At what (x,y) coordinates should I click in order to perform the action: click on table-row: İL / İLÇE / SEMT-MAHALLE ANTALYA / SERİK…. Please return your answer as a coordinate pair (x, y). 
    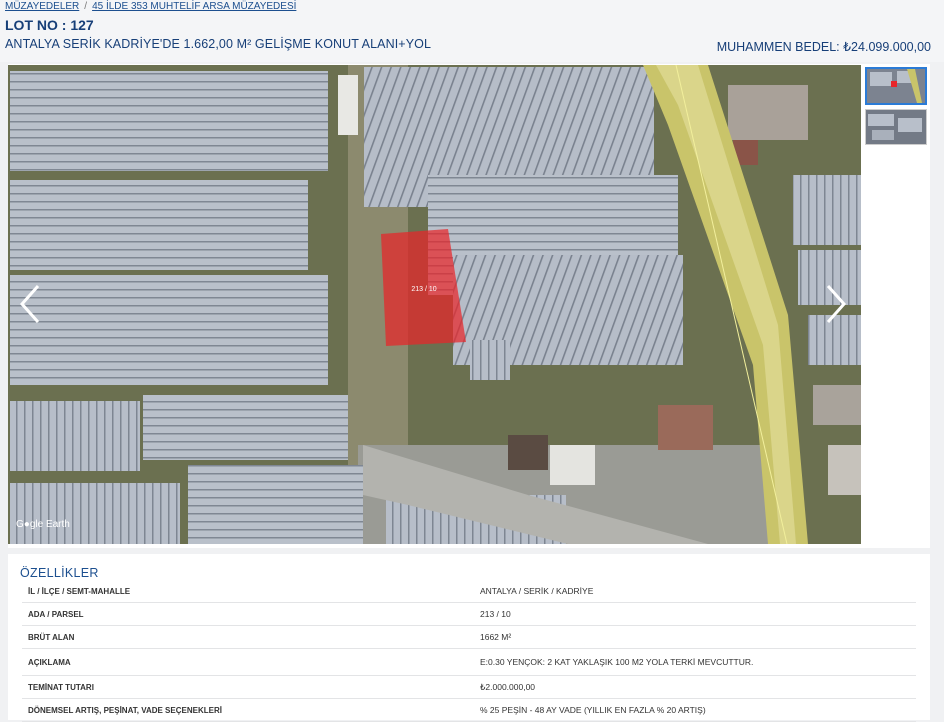
    Looking at the image, I should click on (469, 591).